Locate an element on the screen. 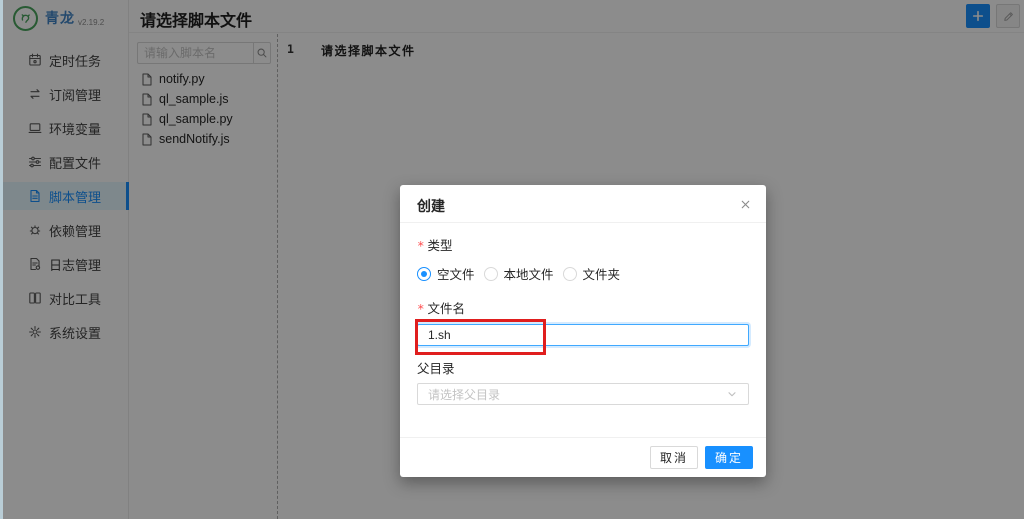 Image resolution: width=1024 pixels, height=519 pixels. radio-label: 本地文件 is located at coordinates (528, 275).